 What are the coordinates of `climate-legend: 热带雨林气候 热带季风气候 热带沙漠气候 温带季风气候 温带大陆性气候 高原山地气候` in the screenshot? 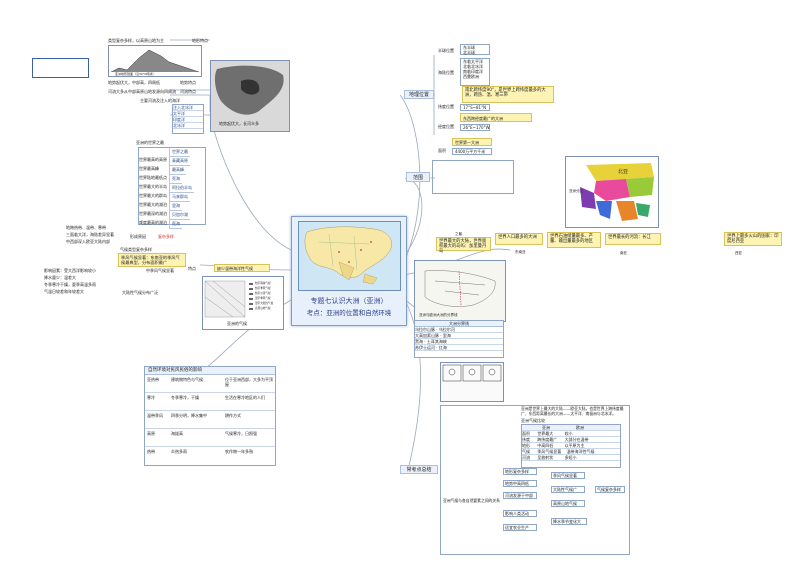 It's located at (264, 296).